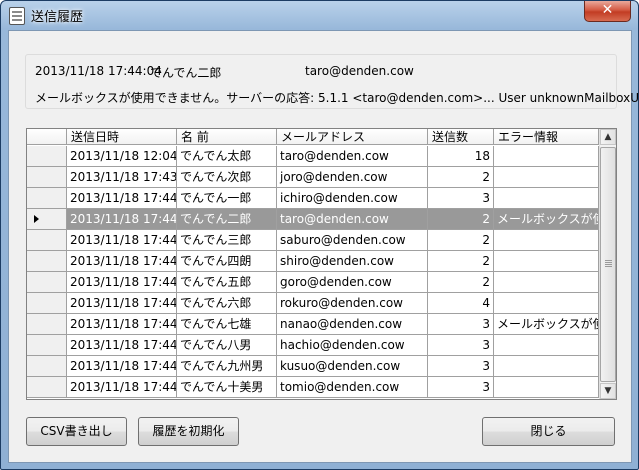 The width and height of the screenshot is (639, 470). What do you see at coordinates (461, 303) in the screenshot?
I see `cell-count: 4` at bounding box center [461, 303].